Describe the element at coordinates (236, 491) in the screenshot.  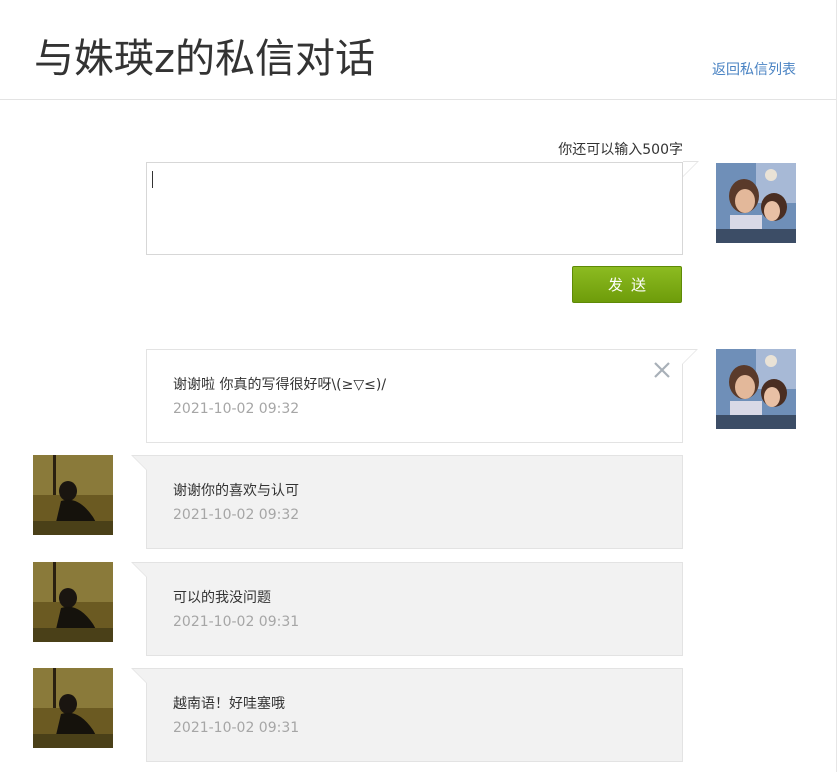
I see `message-text: 谢谢你的喜欢与认可` at that location.